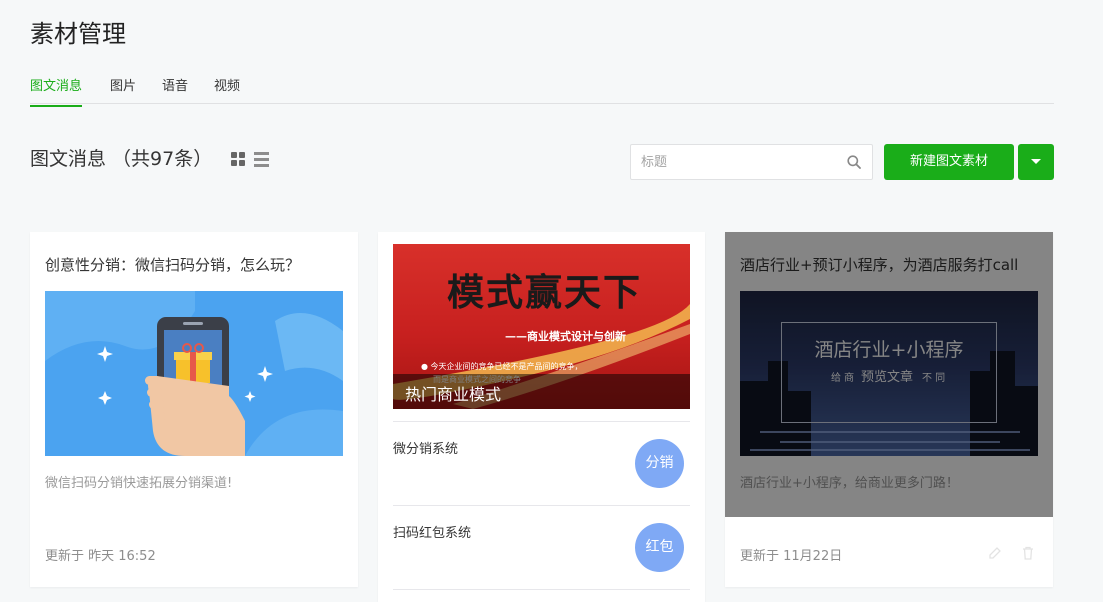 The width and height of the screenshot is (1103, 602). I want to click on search-icon, so click(854, 162).